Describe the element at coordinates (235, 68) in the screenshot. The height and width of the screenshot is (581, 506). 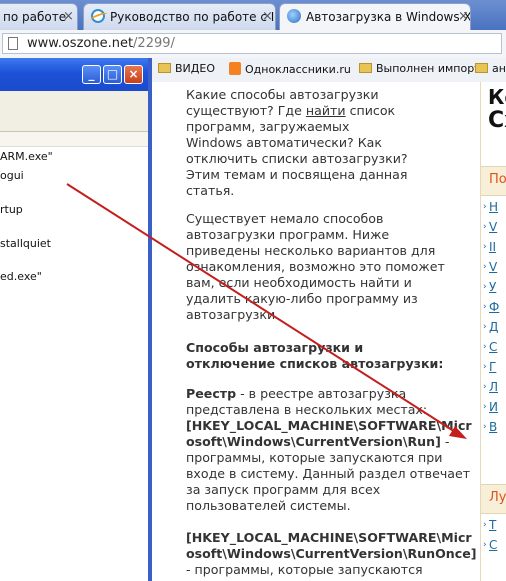
I see `odnoklassniki-icon` at that location.